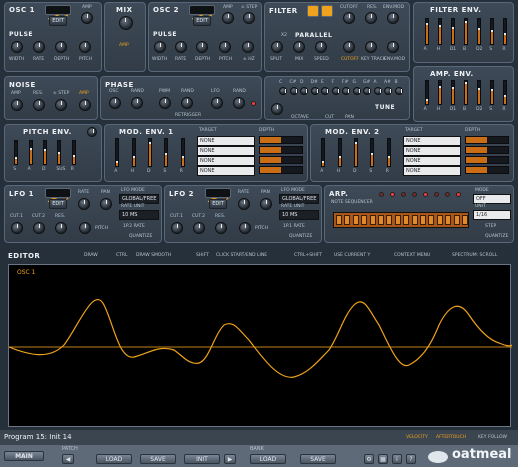 Image resolution: width=518 pixels, height=467 pixels. I want to click on arp-quantize-label: QUANTIZE, so click(496, 236).